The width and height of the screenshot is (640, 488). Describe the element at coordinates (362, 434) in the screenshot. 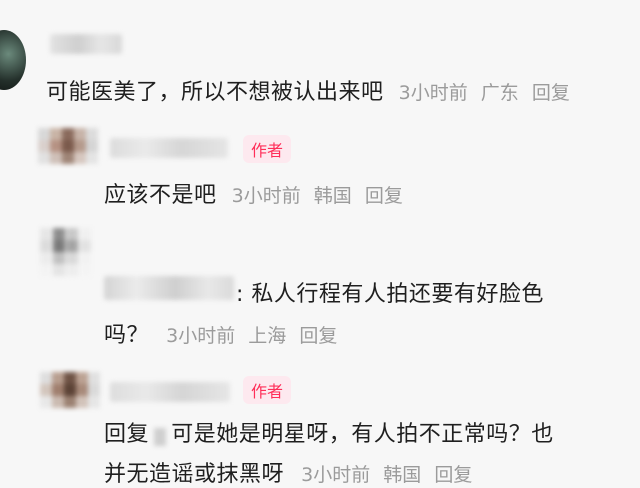

I see `comment-text: 可是她是明星呀，有人拍不正常吗？也` at that location.